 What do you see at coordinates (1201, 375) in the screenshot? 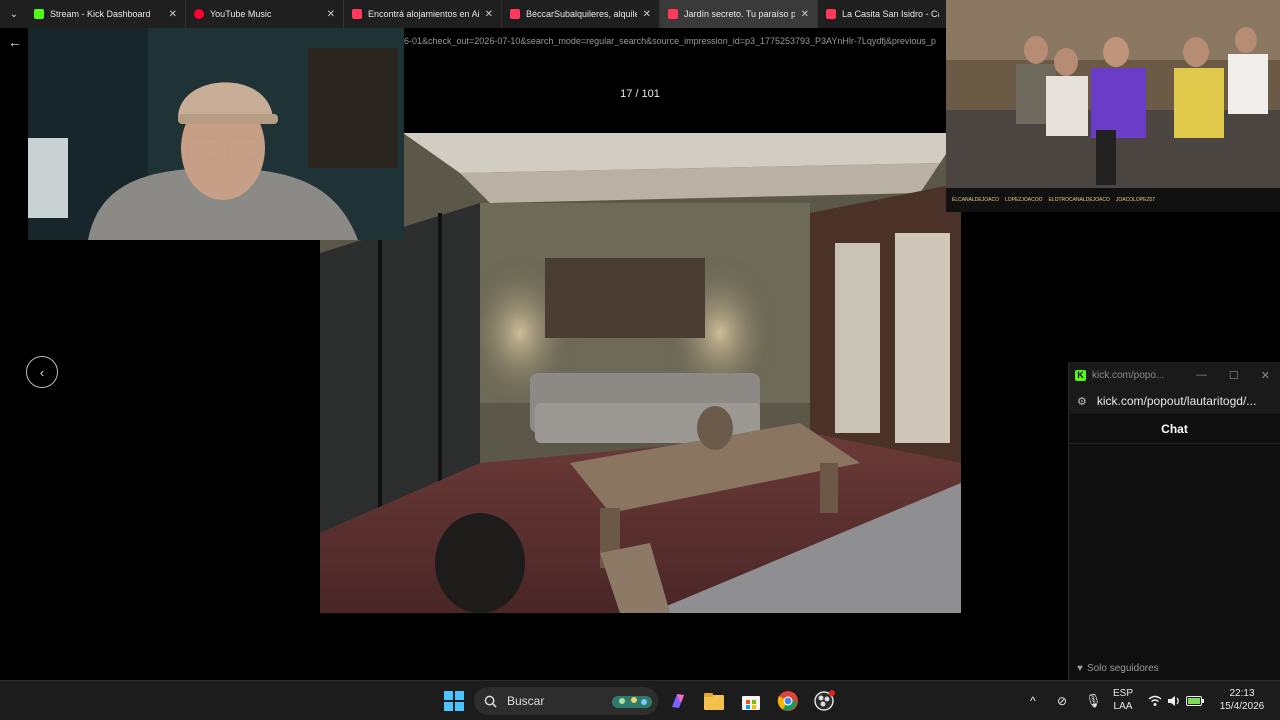
I see `minimize-icon: —` at bounding box center [1201, 375].